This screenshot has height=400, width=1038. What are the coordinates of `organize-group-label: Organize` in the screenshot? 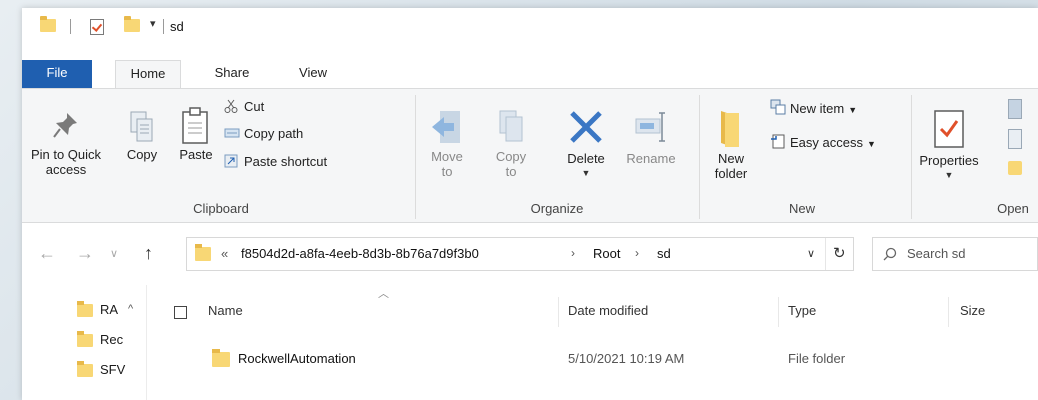 It's located at (557, 208).